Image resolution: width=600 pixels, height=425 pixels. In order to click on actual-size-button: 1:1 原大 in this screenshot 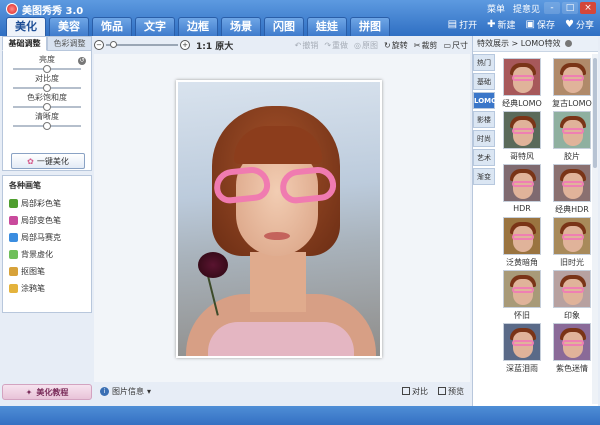, I will do `click(214, 45)`.